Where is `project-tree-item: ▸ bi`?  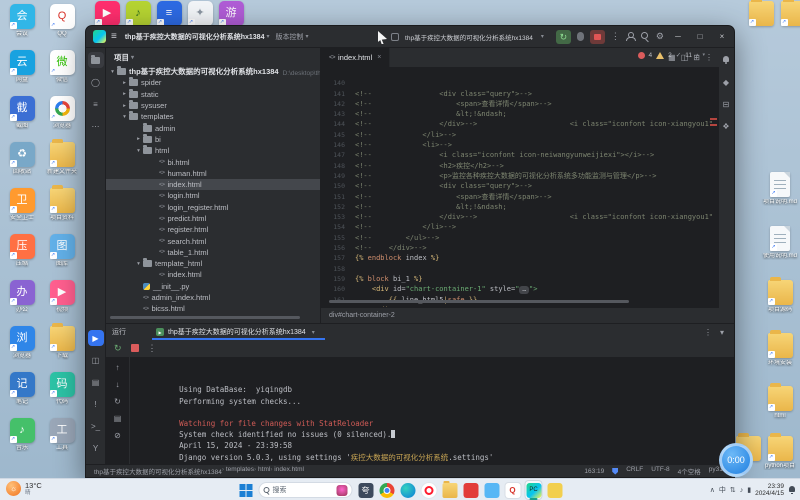 project-tree-item: ▸ bi is located at coordinates (213, 139).